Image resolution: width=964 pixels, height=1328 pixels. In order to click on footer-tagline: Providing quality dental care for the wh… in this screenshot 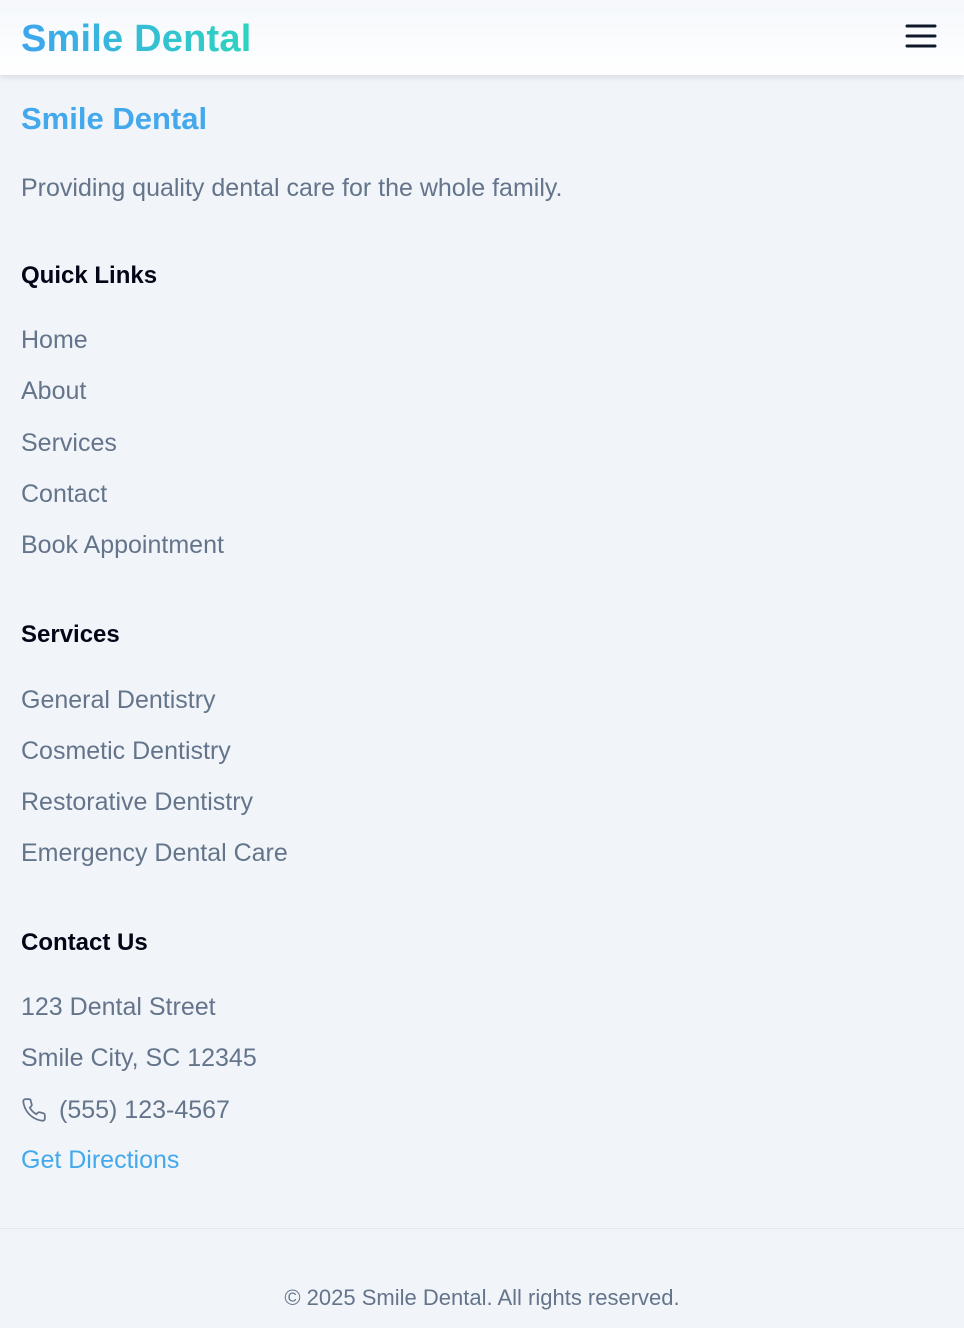, I will do `click(292, 188)`.